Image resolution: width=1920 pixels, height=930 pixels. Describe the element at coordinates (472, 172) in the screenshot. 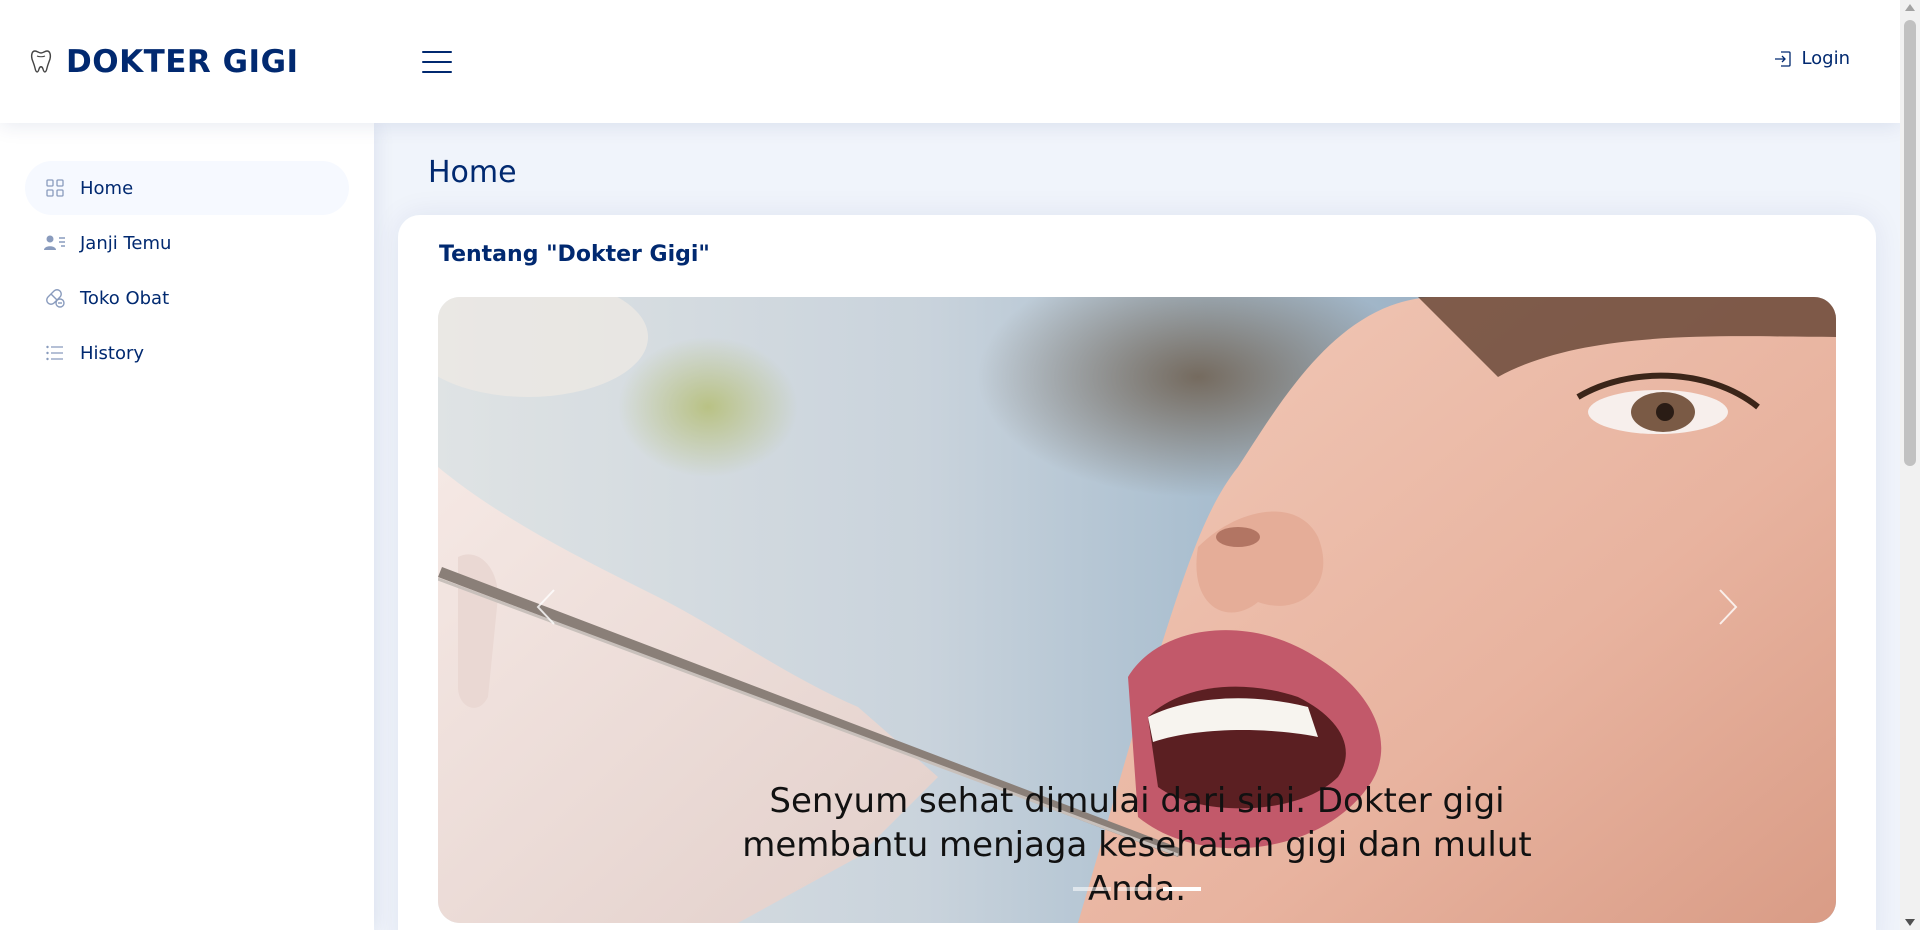

I see `page-title: Home` at that location.